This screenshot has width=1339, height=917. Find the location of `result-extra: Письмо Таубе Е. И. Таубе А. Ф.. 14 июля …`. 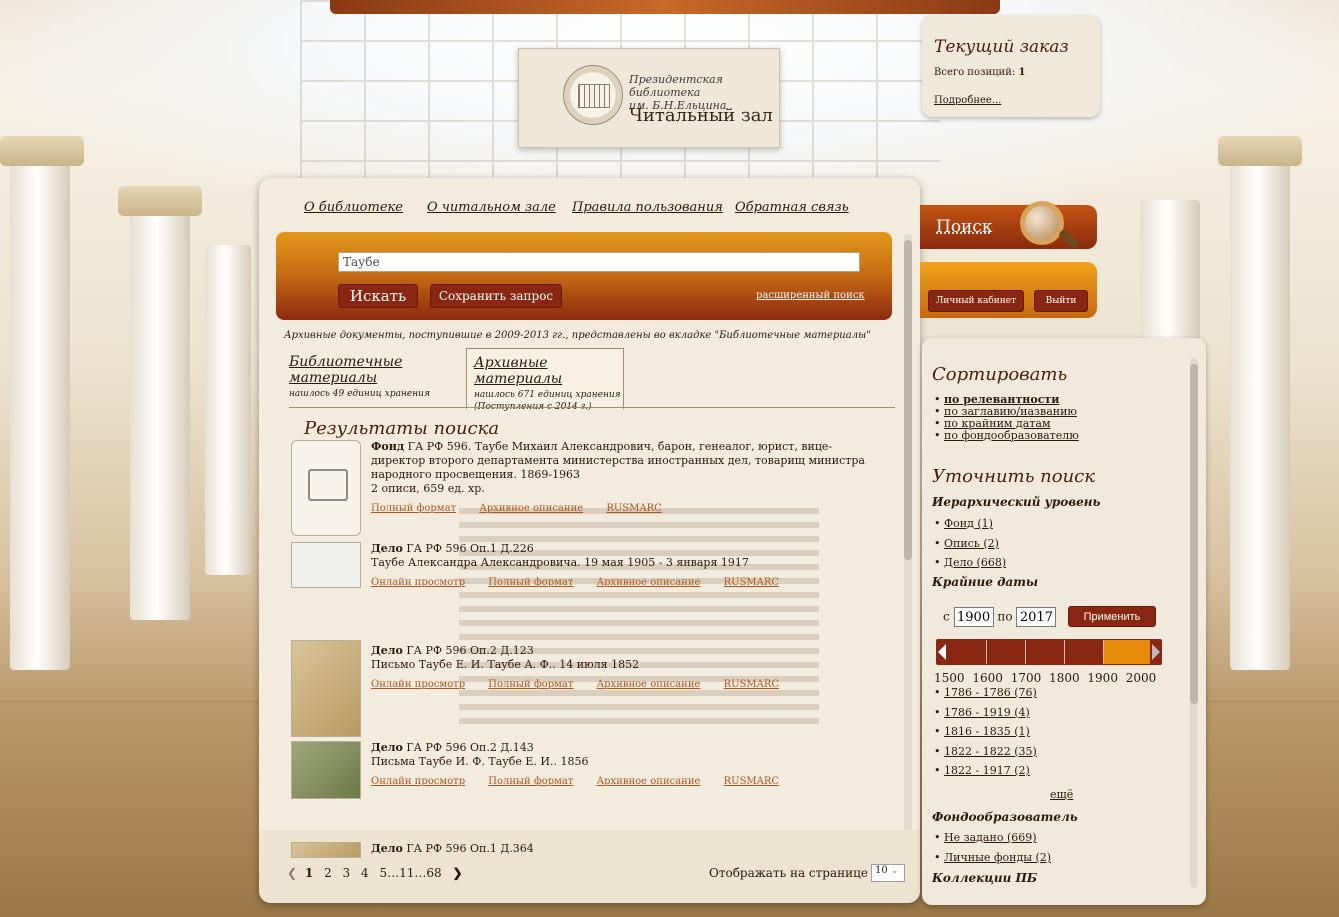

result-extra: Письмо Таубе Е. И. Таубе А. Ф.. 14 июля … is located at coordinates (505, 664).